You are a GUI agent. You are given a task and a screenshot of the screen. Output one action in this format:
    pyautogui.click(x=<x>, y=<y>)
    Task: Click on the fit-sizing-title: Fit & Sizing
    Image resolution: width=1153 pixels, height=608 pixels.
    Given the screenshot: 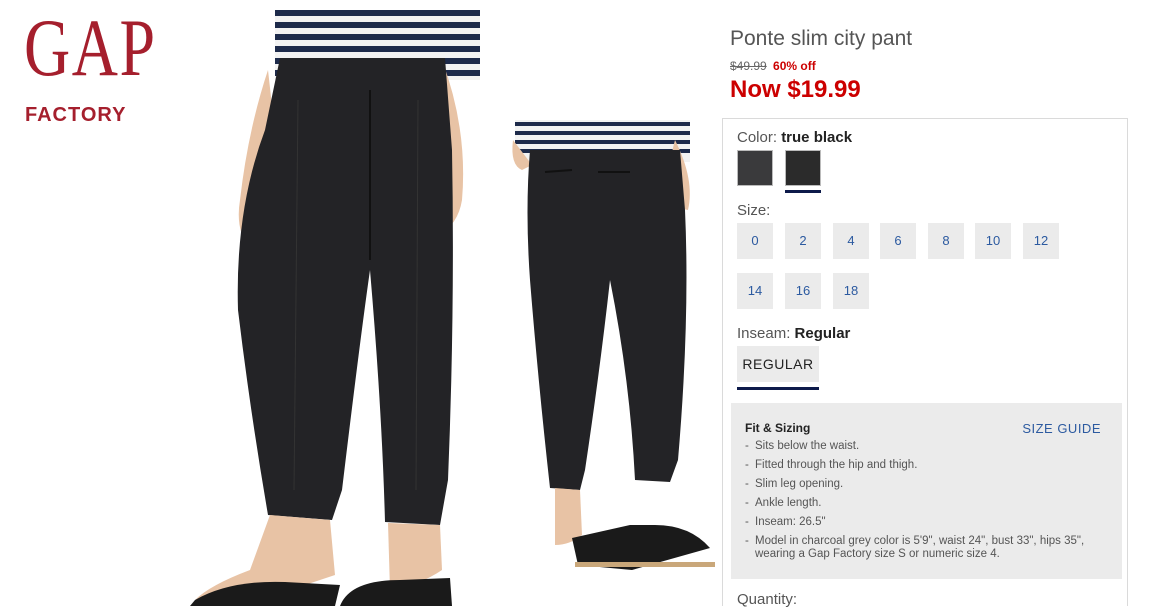 What is the action you would take?
    pyautogui.click(x=778, y=428)
    